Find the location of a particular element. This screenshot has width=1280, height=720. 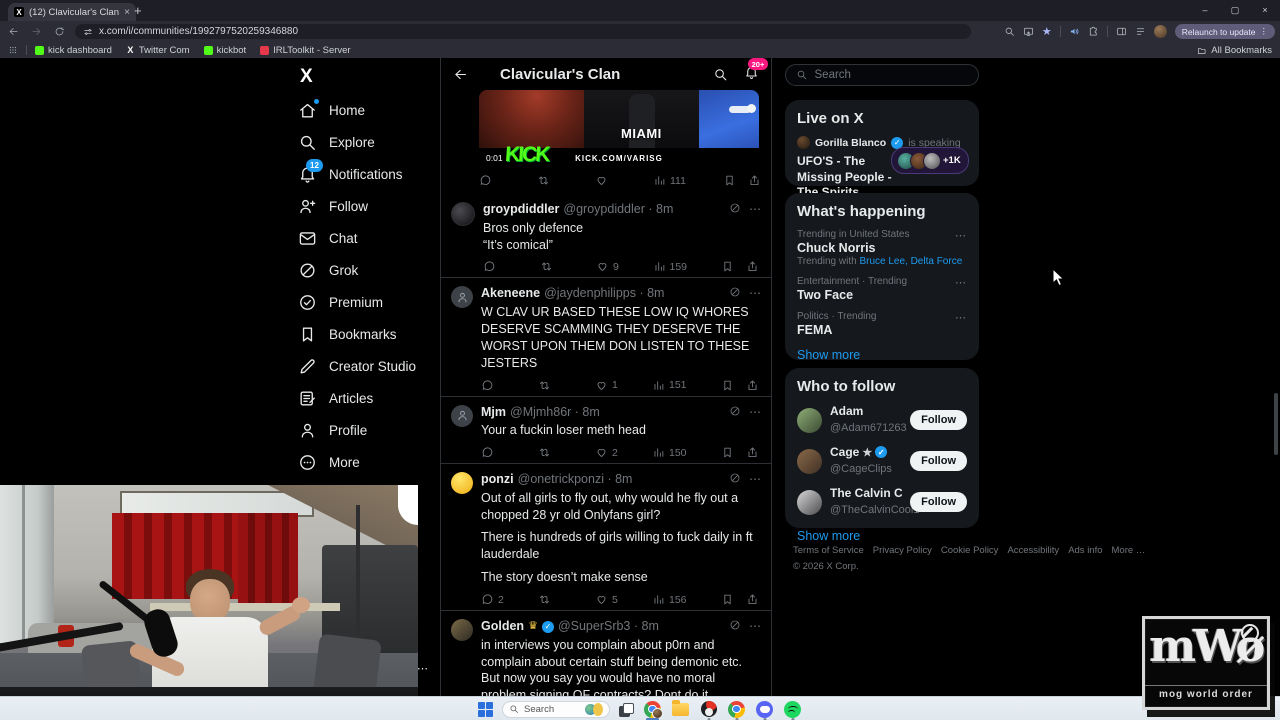

bookmark-item: IRLToolkit - Server is located at coordinates (305, 50).